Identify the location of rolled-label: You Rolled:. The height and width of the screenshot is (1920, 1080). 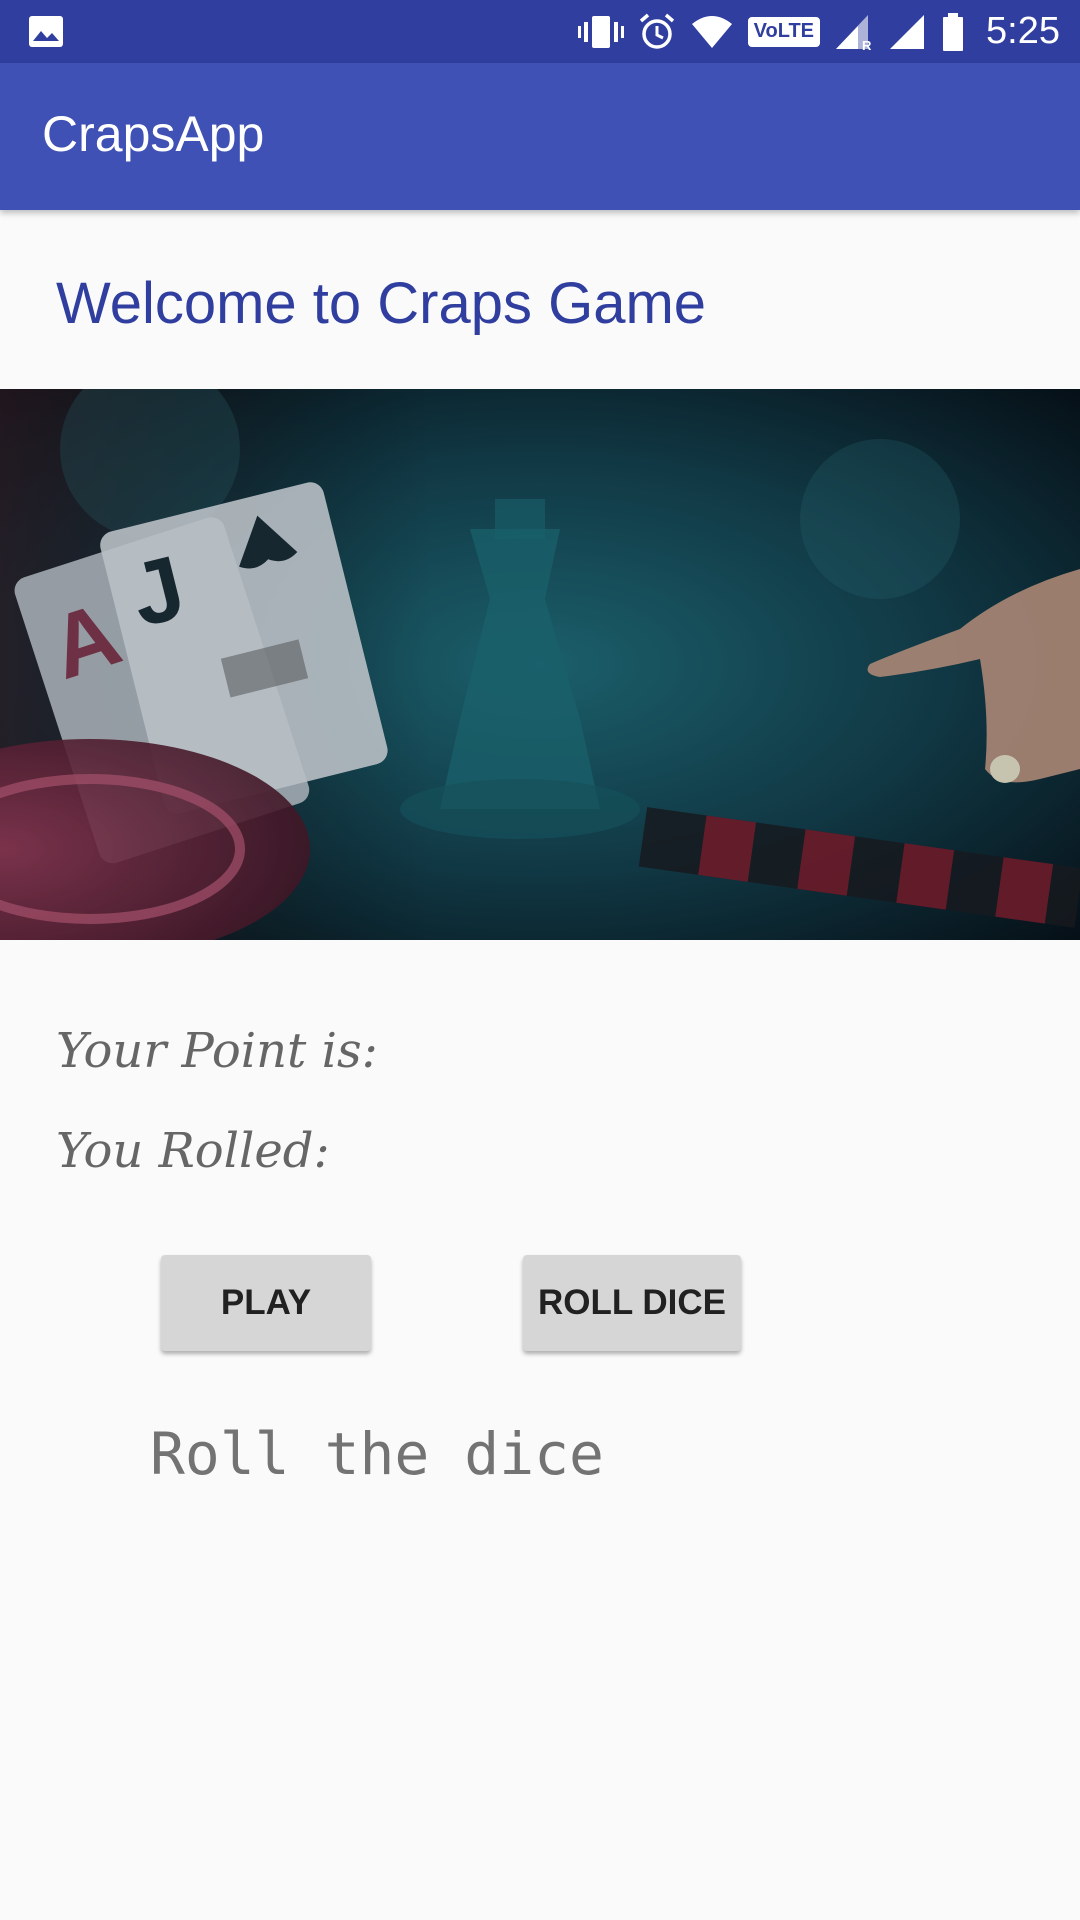
(193, 1151).